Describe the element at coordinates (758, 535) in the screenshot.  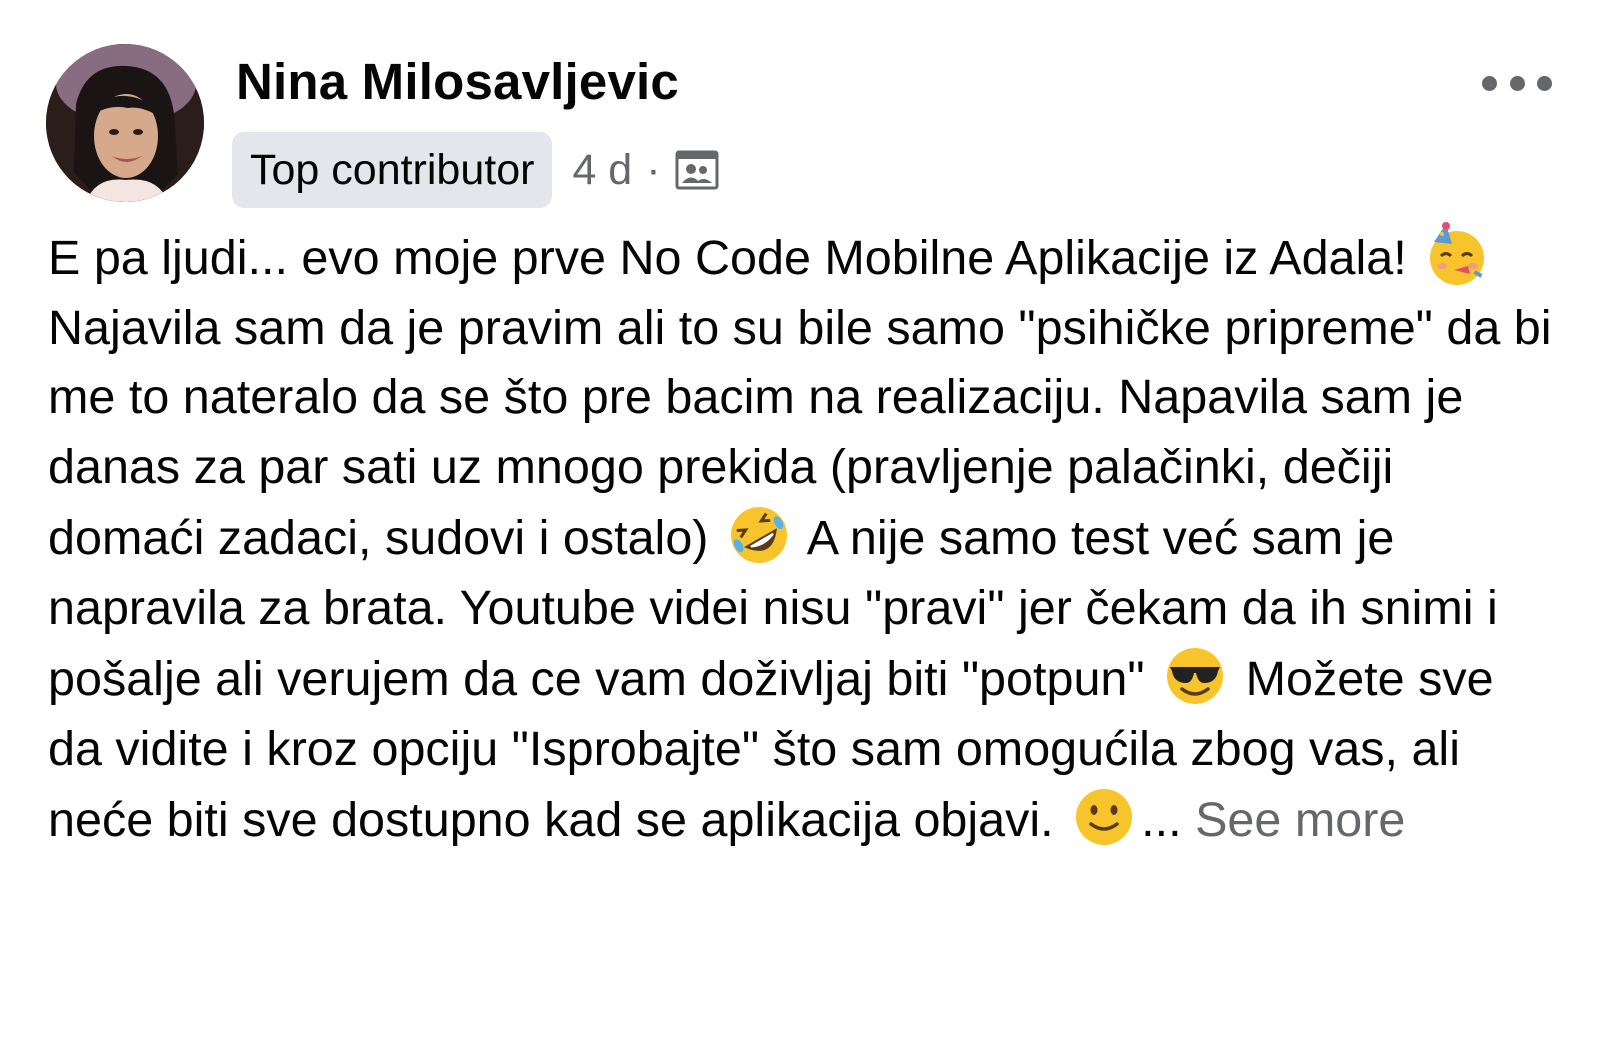
I see `rolling-on-floor-laughing-emoji` at that location.